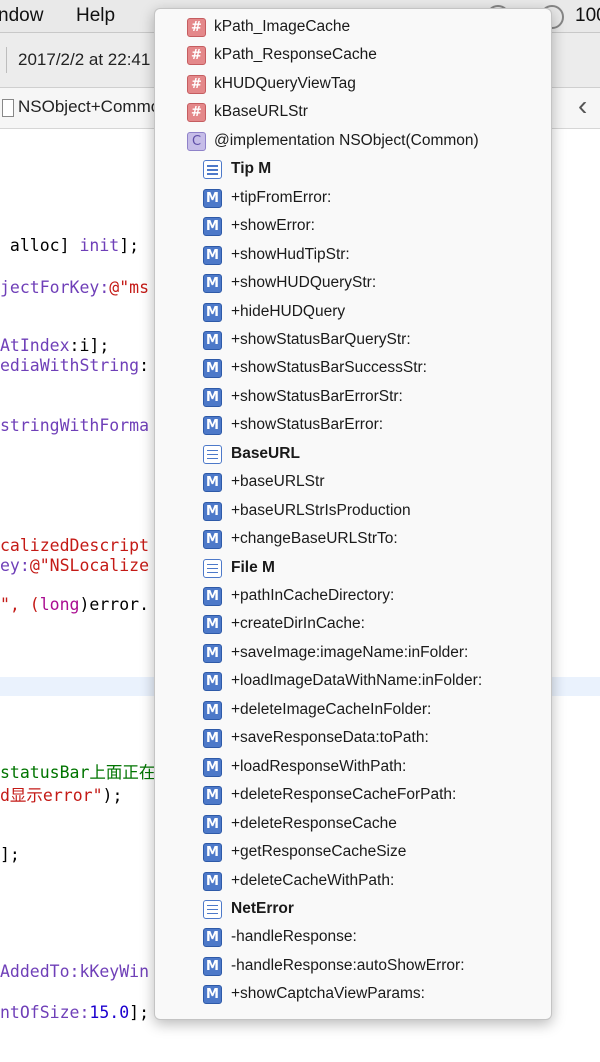 The image size is (600, 1062). I want to click on symbol-item-mark: File M, so click(353, 569).